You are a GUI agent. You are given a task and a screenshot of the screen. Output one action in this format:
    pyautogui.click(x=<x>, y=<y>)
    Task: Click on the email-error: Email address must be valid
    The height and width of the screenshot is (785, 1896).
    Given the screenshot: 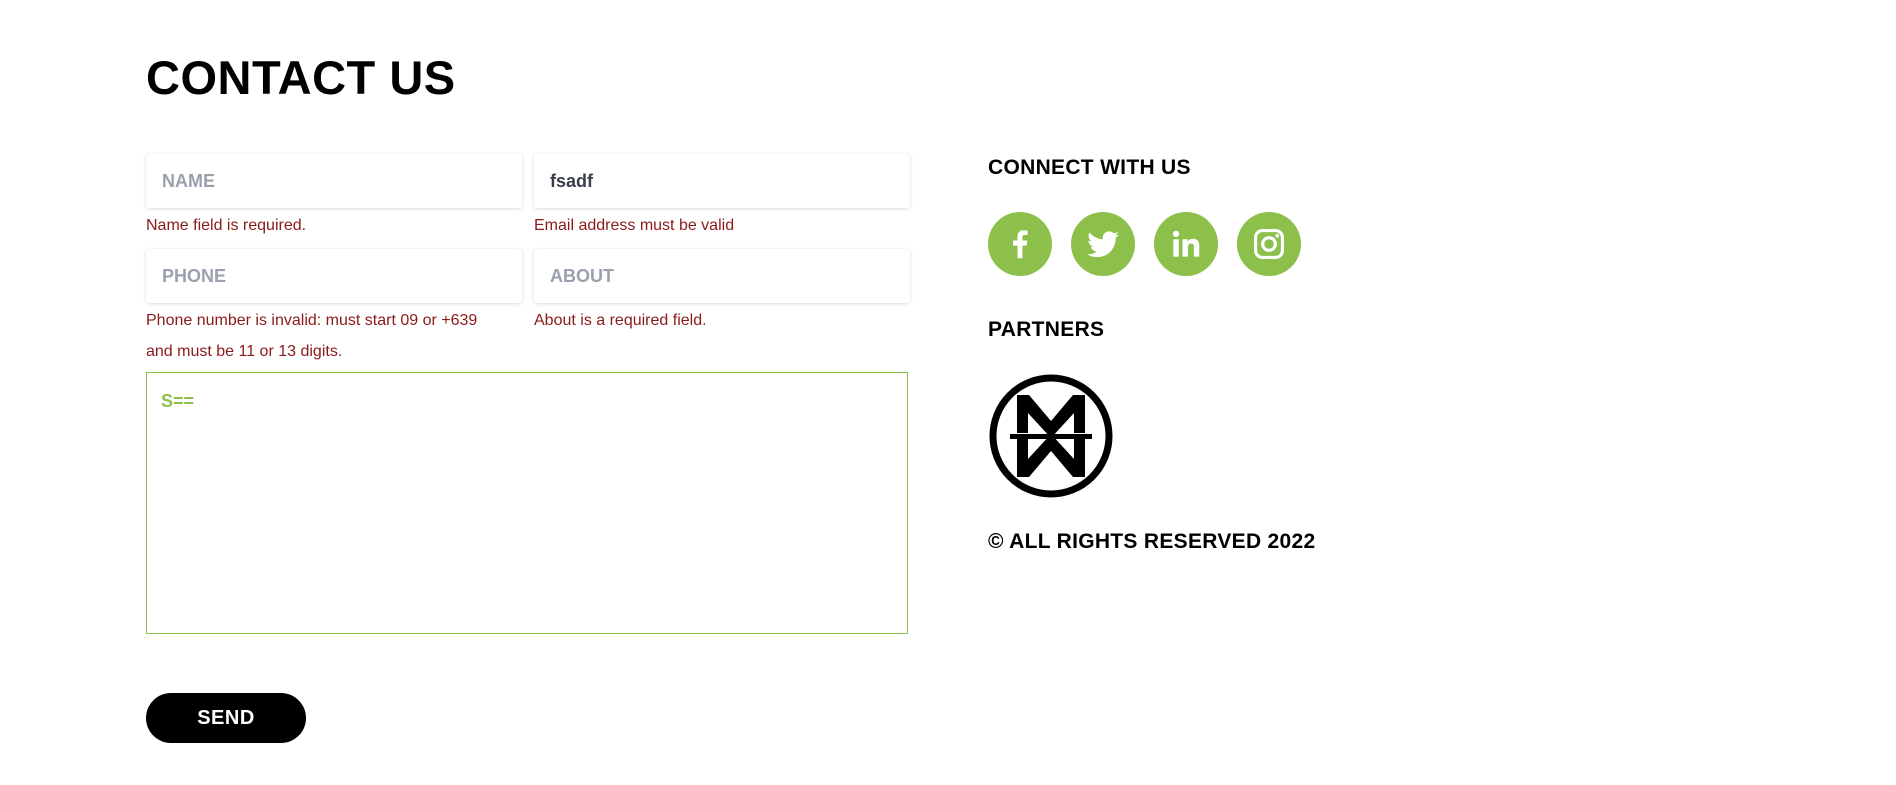 What is the action you would take?
    pyautogui.click(x=634, y=225)
    